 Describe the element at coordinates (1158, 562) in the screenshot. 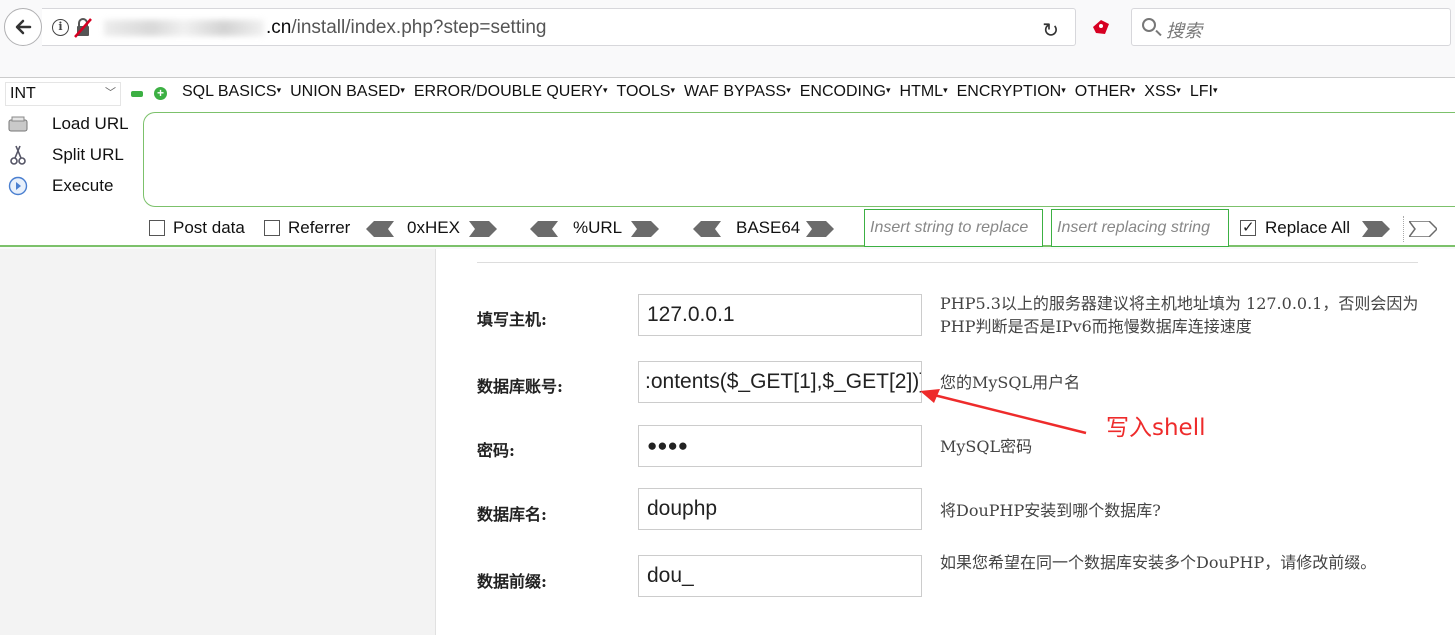

I see `db-prefix-help: 如果您希望在同一个数据库安装多个DouPHP，请修改前缀。` at that location.